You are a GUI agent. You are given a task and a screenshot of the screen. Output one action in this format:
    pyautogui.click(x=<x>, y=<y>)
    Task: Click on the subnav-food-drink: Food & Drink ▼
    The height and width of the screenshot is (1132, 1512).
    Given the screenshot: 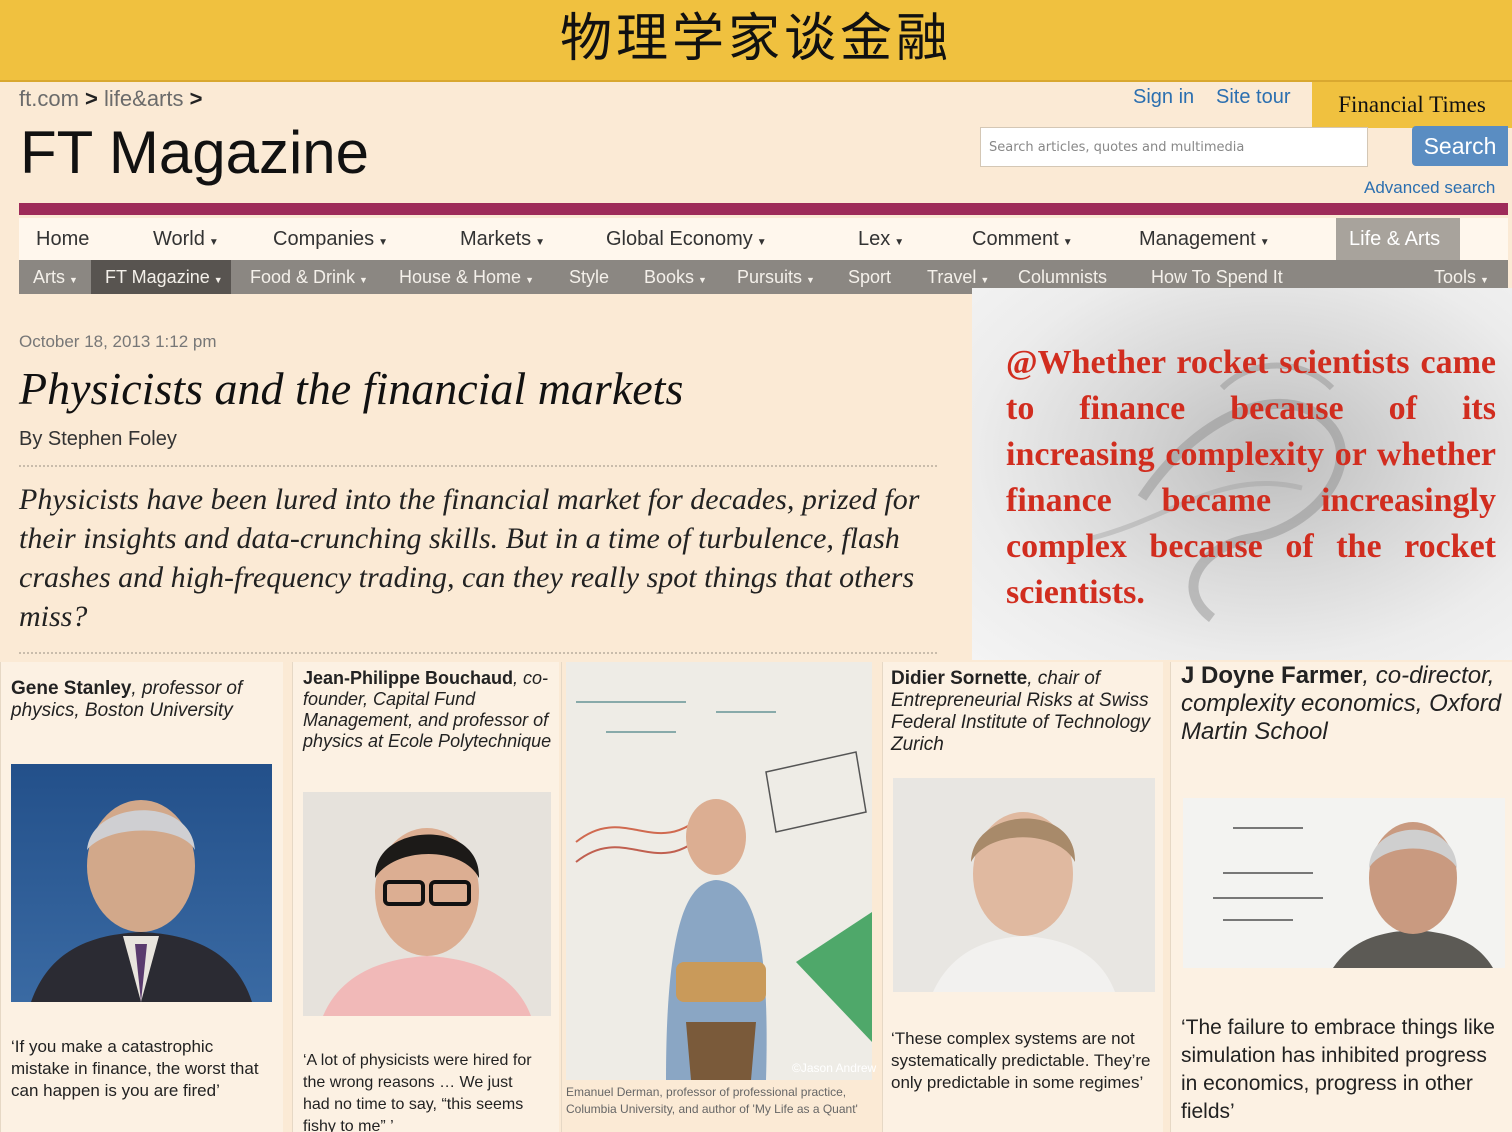 What is the action you would take?
    pyautogui.click(x=309, y=277)
    